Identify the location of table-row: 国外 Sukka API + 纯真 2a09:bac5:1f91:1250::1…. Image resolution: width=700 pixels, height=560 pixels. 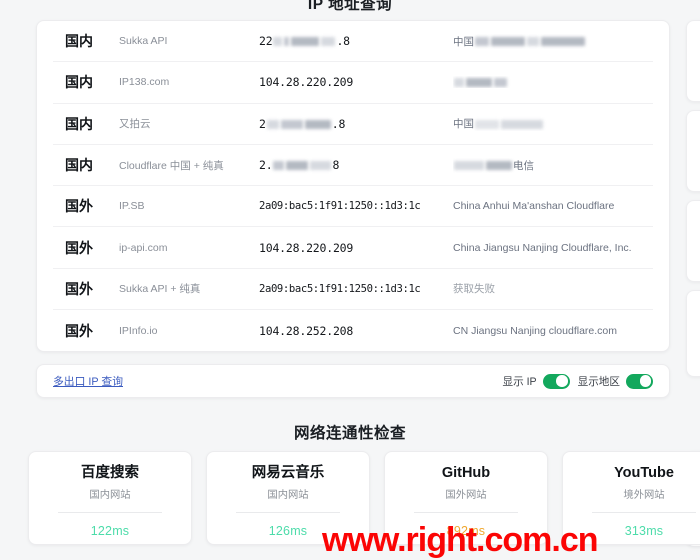
(353, 290).